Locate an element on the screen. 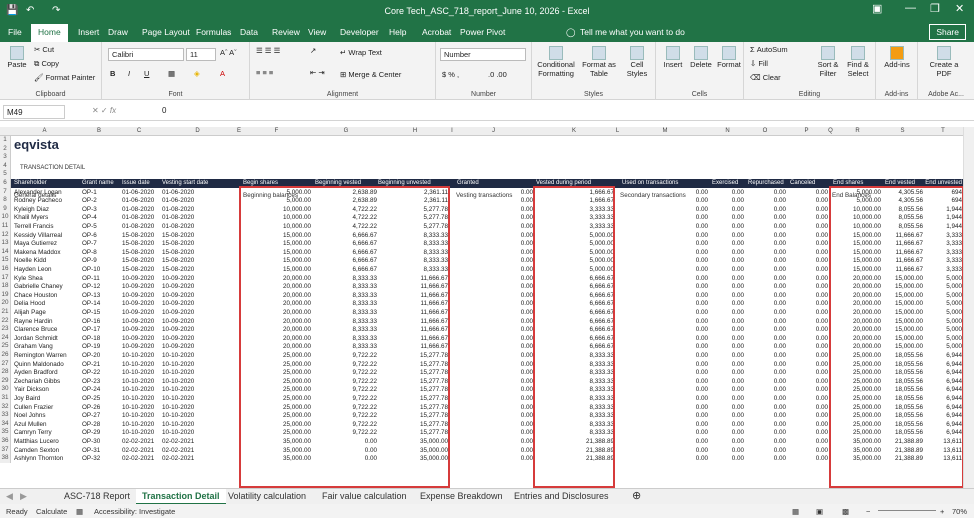  row-number: 23 is located at coordinates (5, 329).